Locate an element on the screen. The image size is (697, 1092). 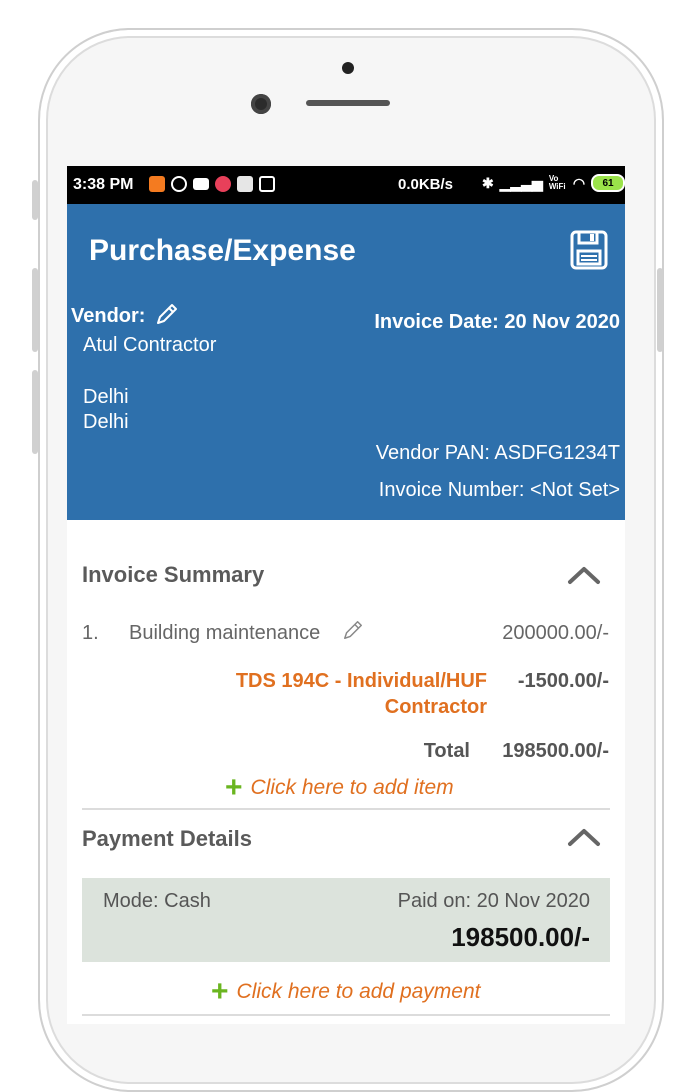
invoice-summary-title: Invoice Summary is located at coordinates (173, 574).